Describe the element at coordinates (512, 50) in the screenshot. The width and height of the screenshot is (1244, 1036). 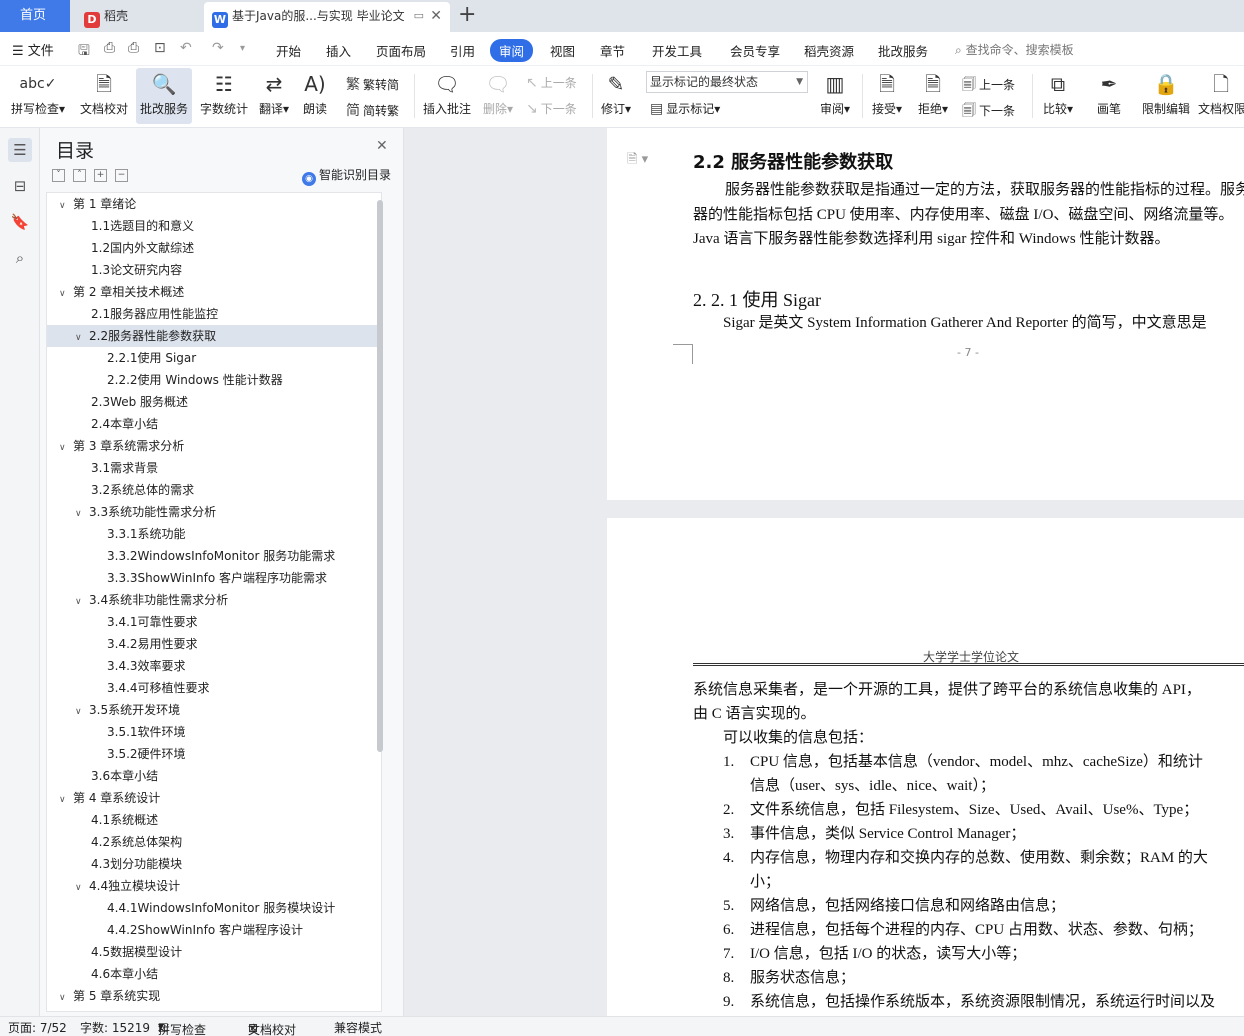
I see `menu-review: 审阅` at that location.